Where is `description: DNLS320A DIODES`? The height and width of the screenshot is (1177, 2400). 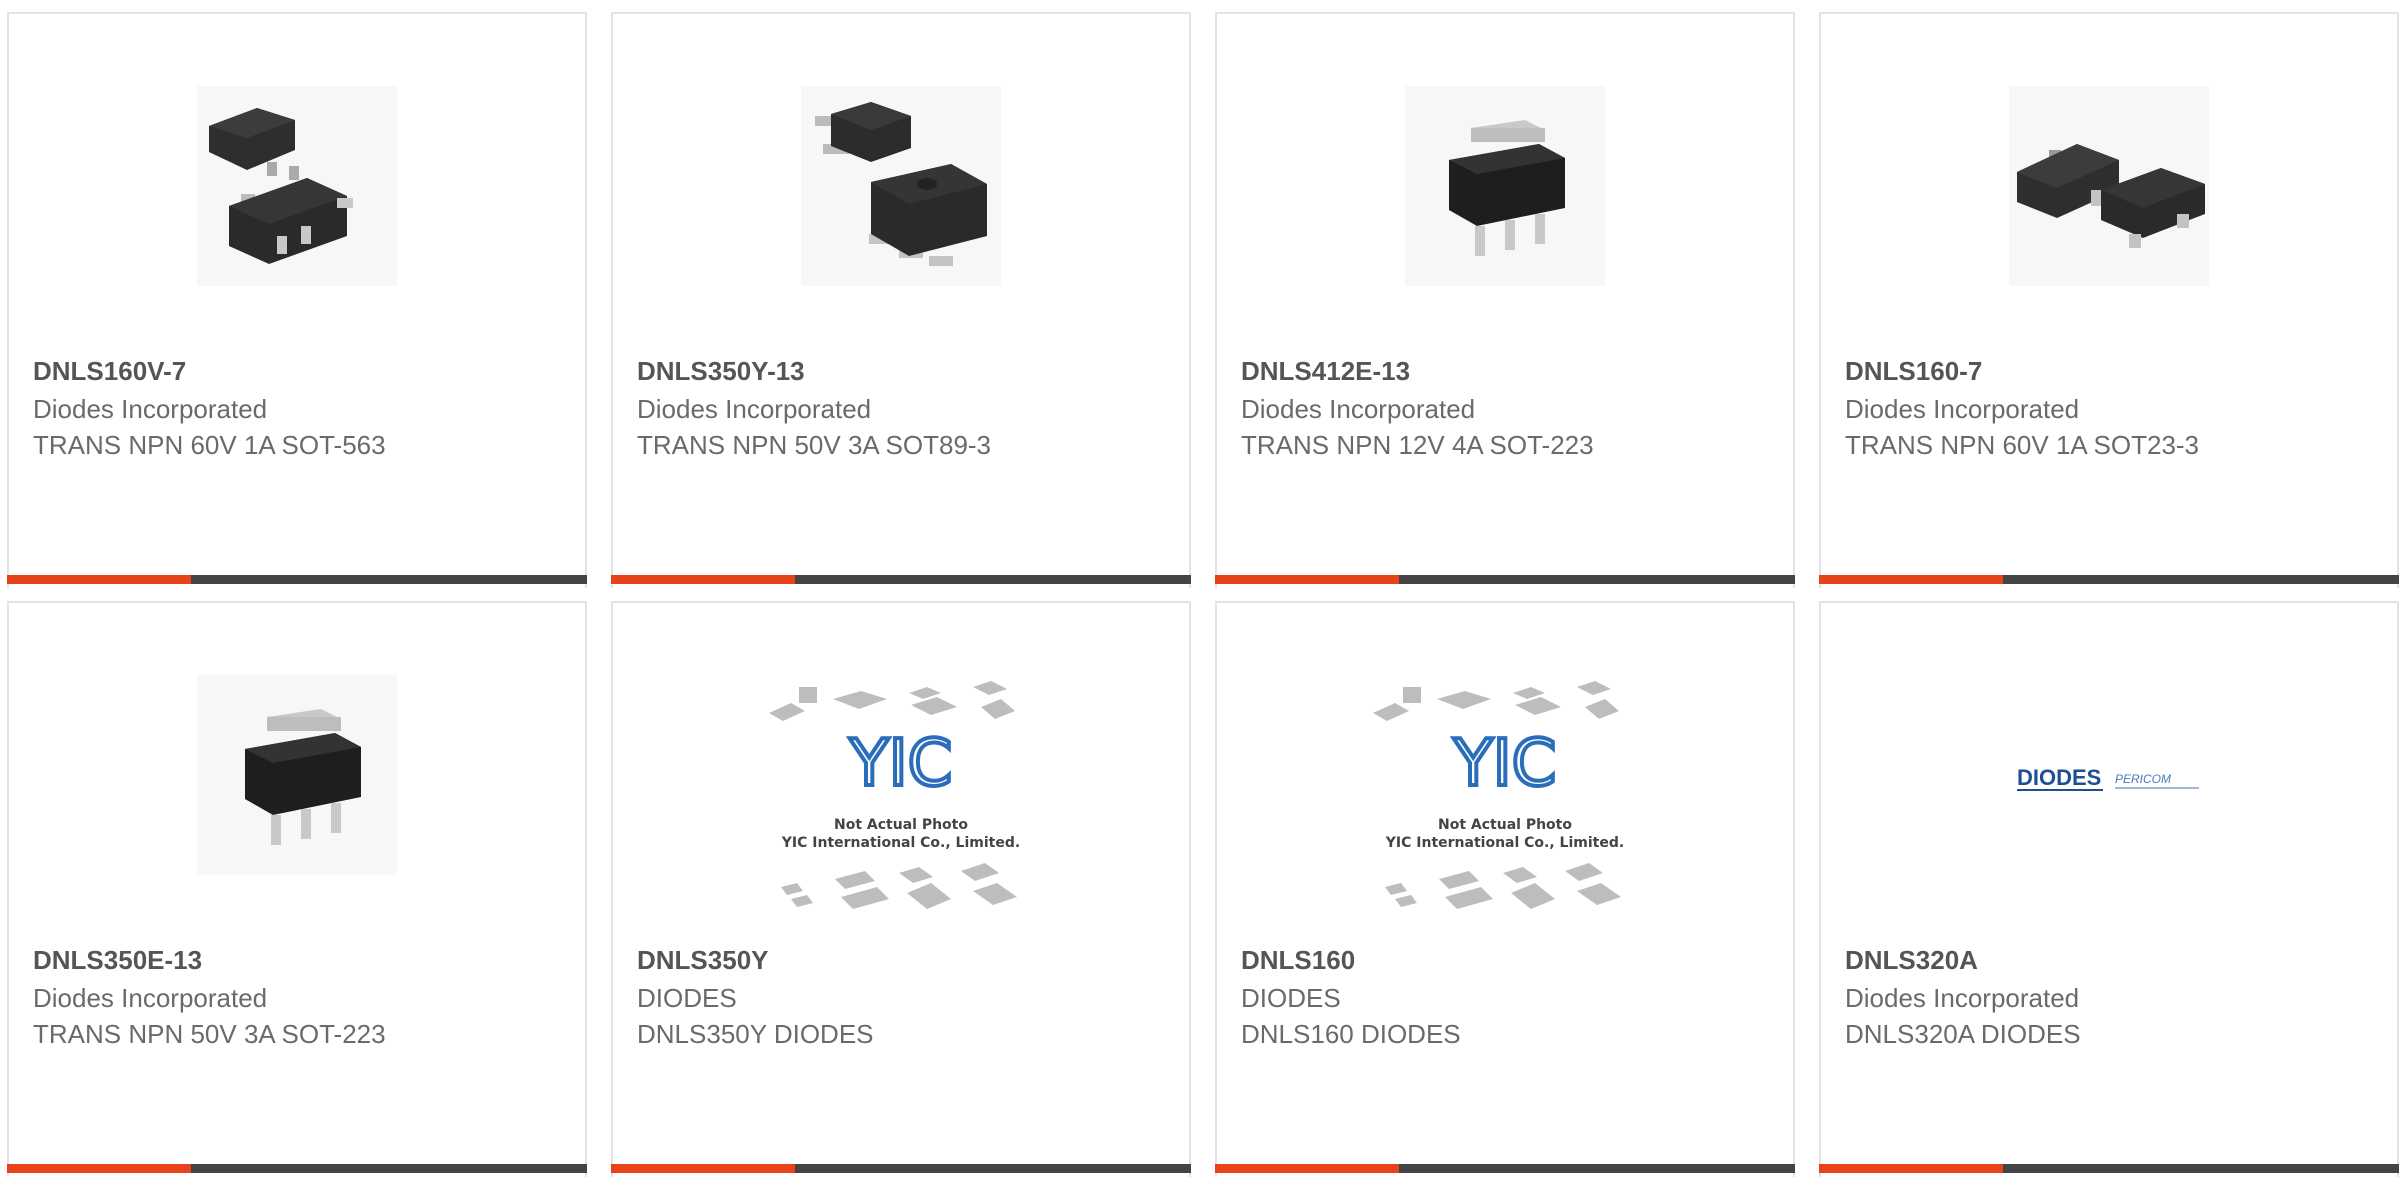 description: DNLS320A DIODES is located at coordinates (1963, 1034).